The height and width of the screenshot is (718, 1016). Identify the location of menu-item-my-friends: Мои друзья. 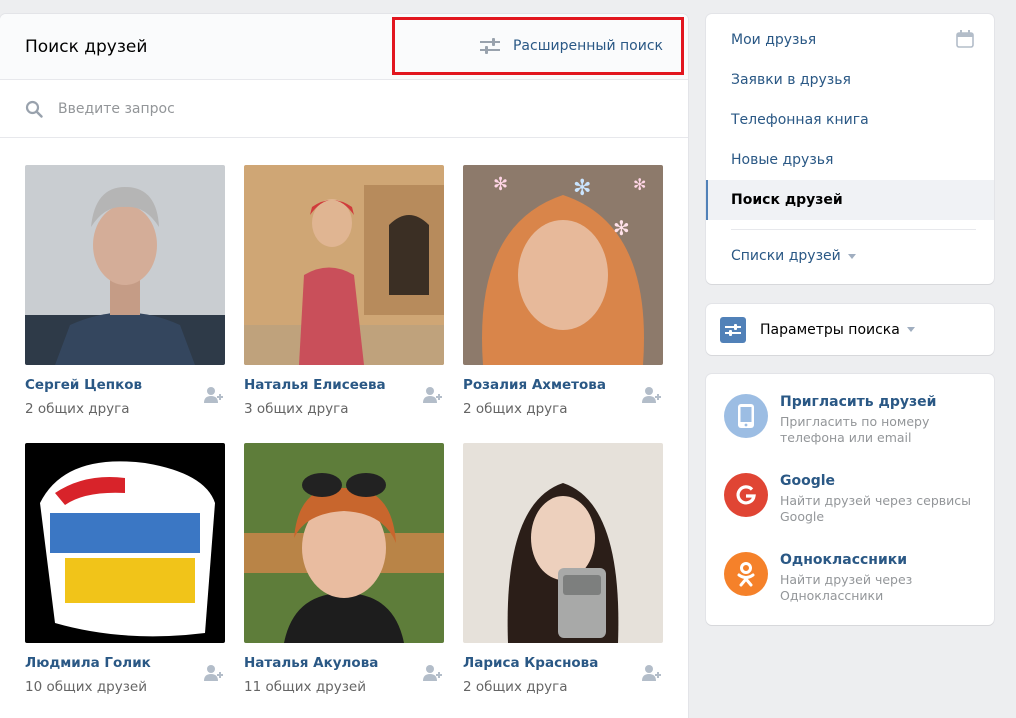
(850, 40).